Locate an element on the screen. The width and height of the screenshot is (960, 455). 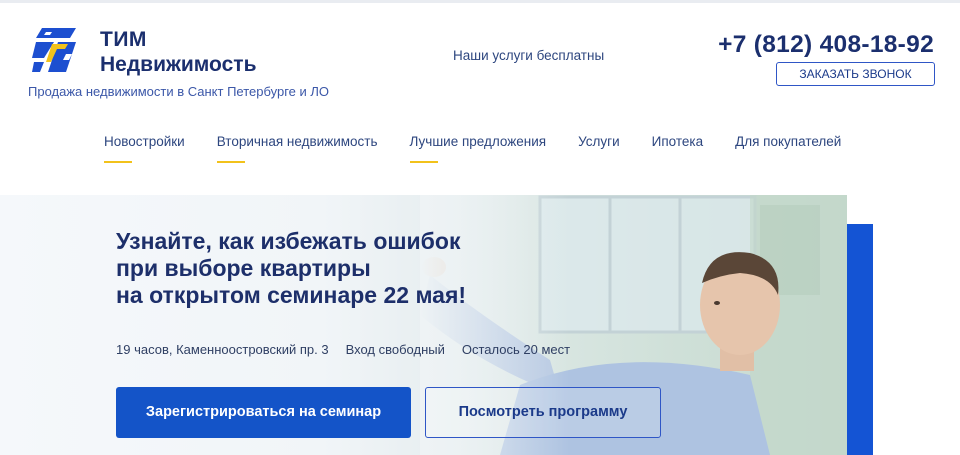
nav-item-secondary-realty: Вторичная недвижимость is located at coordinates (297, 148).